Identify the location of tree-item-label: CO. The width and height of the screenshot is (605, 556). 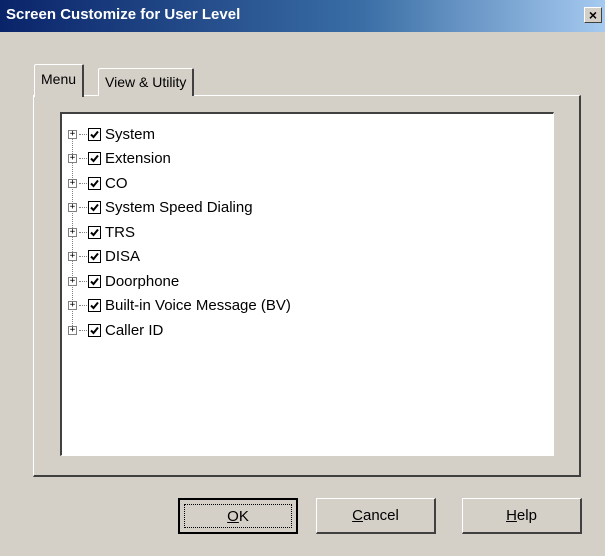
(116, 183).